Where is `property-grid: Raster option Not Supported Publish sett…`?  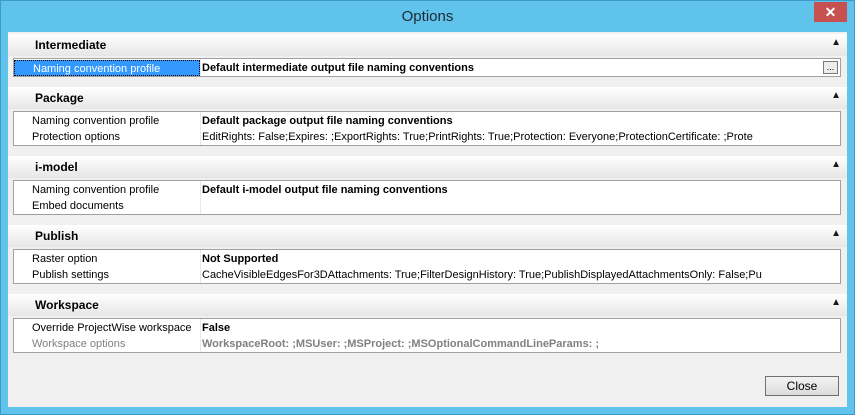 property-grid: Raster option Not Supported Publish sett… is located at coordinates (427, 266).